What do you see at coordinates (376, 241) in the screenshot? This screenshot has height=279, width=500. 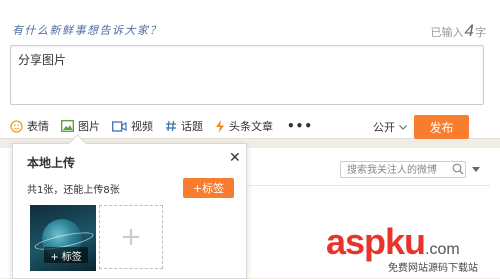 I see `watermark-main: aspku` at bounding box center [376, 241].